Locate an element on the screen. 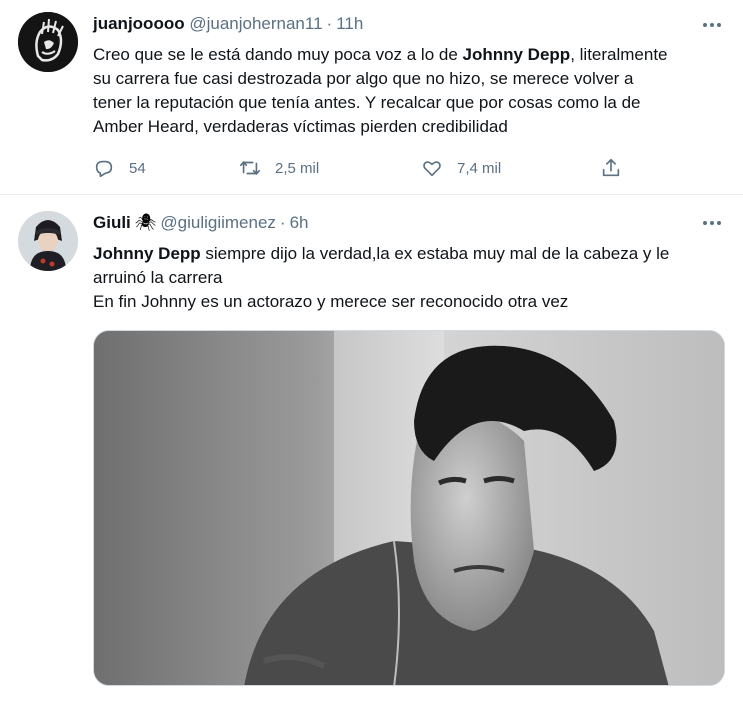  tweet-text-line: arruinó la carrera is located at coordinates (158, 277).